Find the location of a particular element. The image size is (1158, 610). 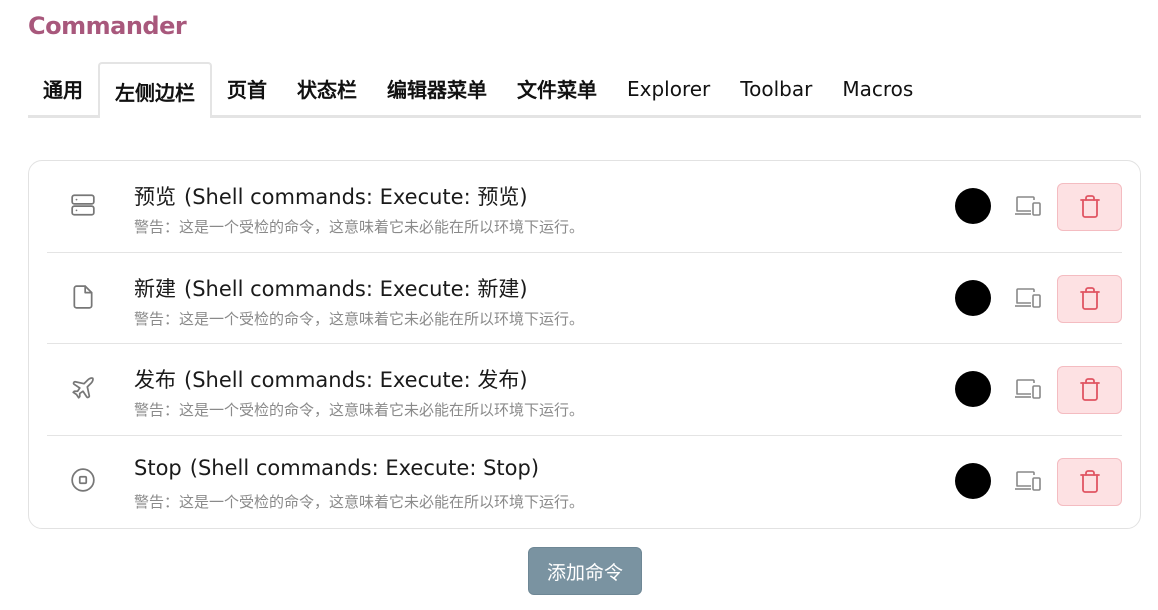

command-title: 新建 (Shell commands: Execute: 新建) is located at coordinates (331, 288).